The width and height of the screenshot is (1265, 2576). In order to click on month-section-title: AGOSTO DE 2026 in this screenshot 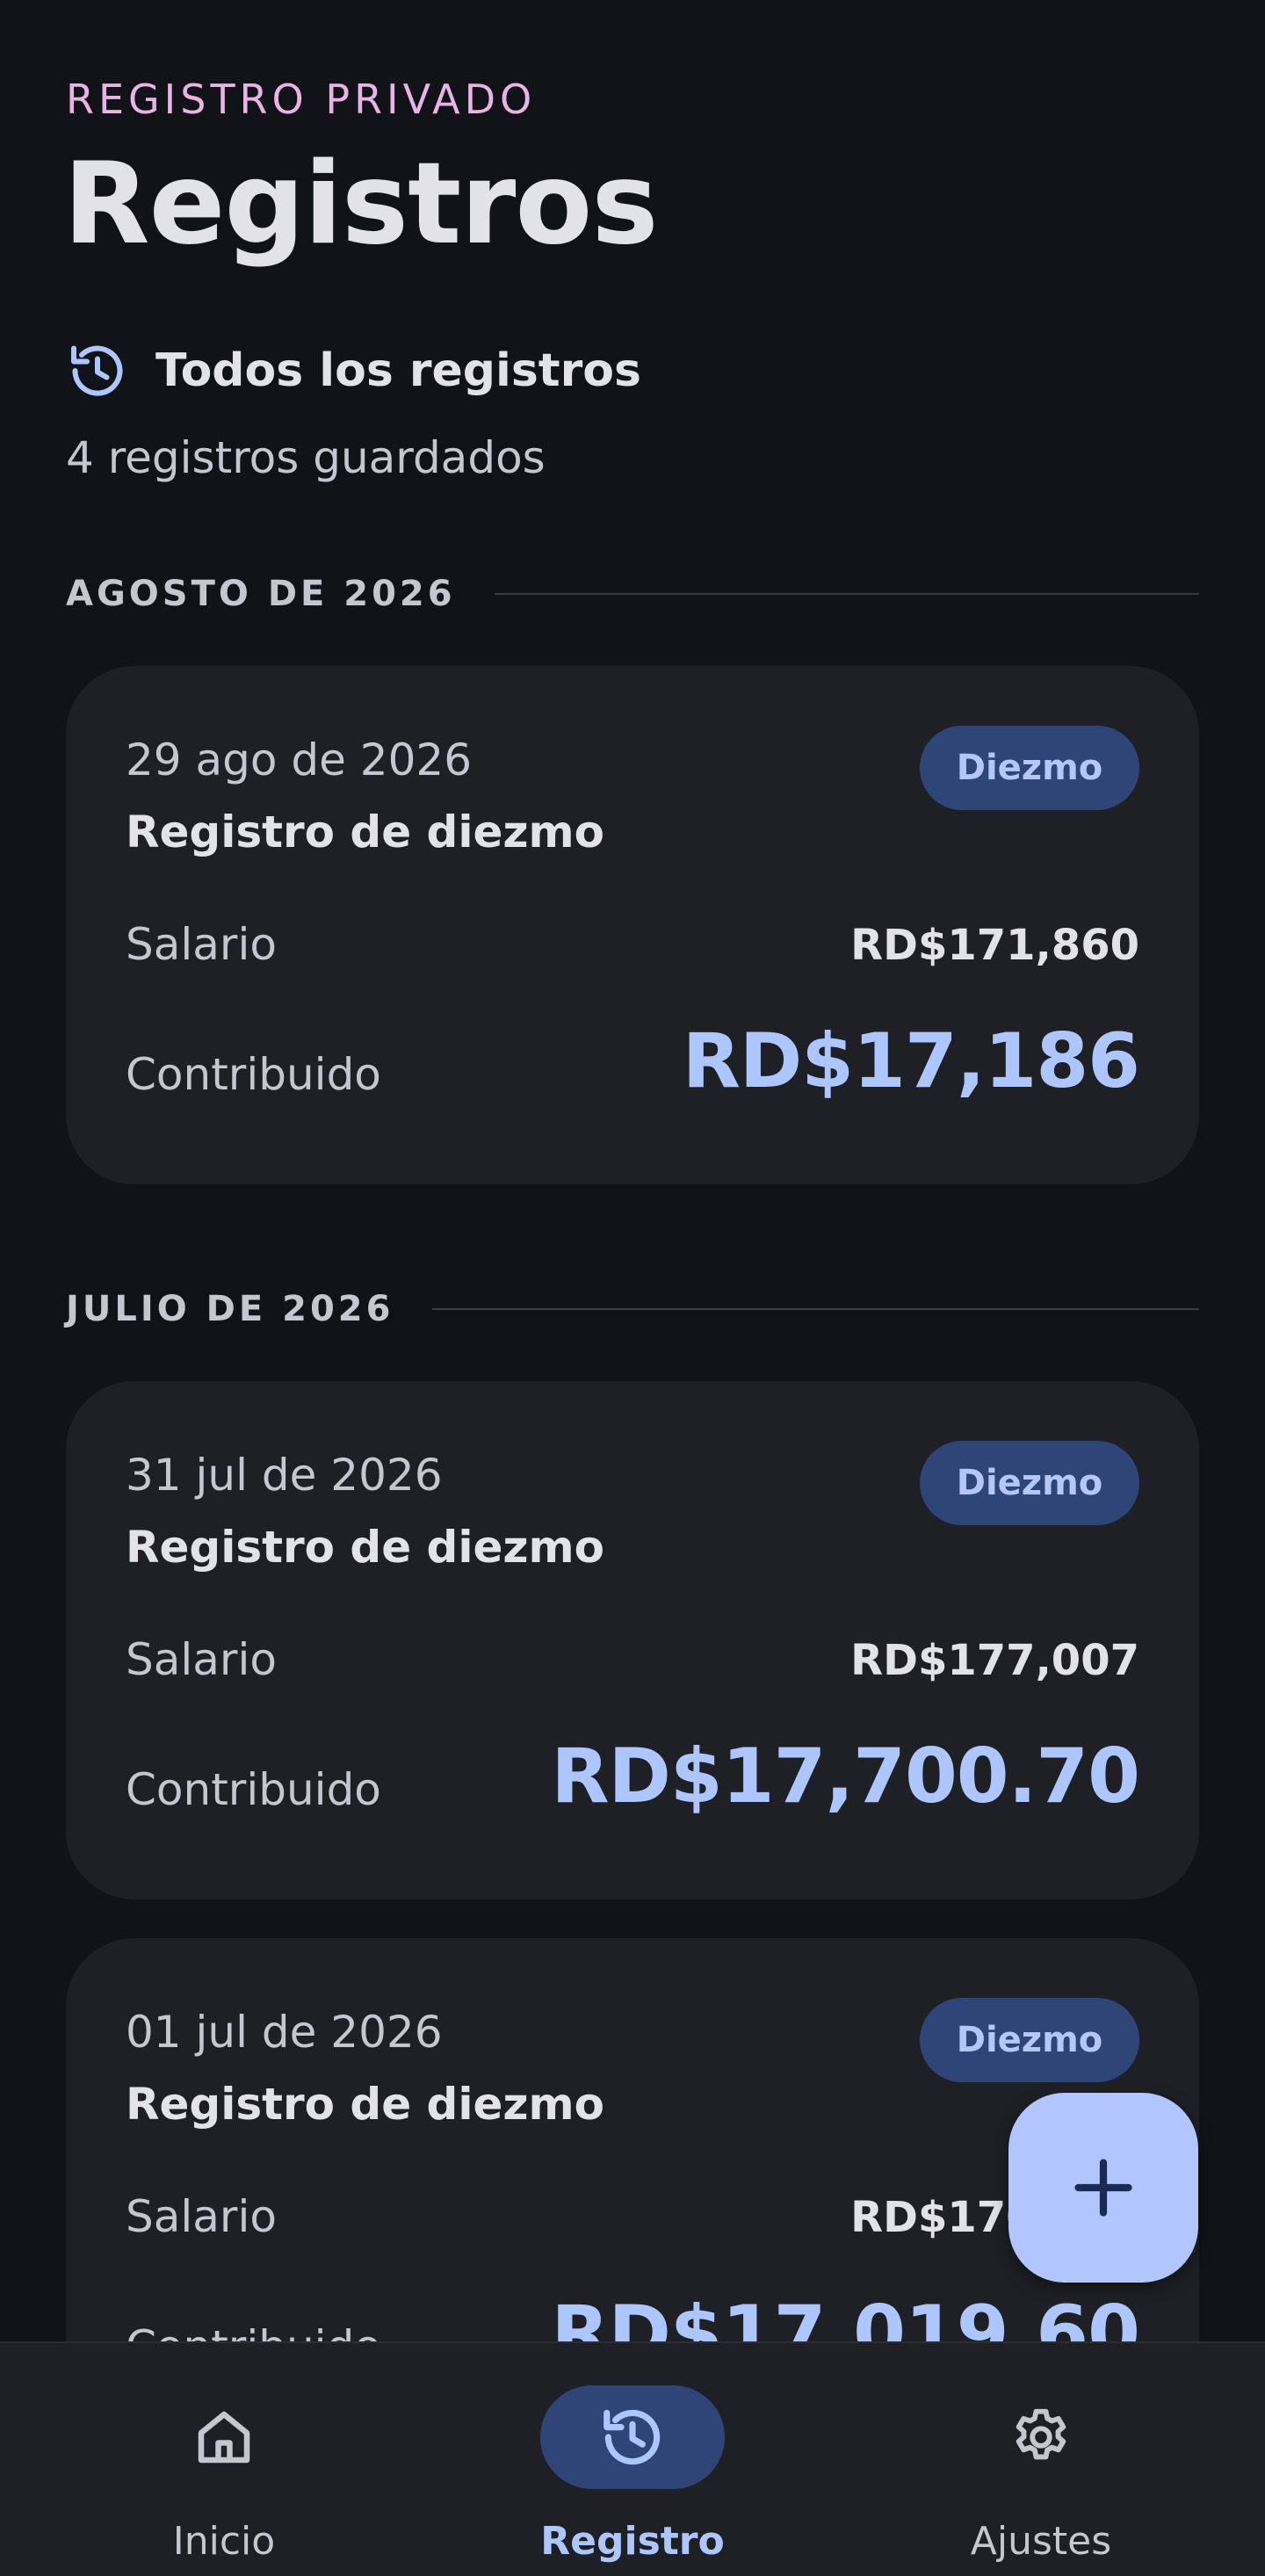, I will do `click(261, 594)`.